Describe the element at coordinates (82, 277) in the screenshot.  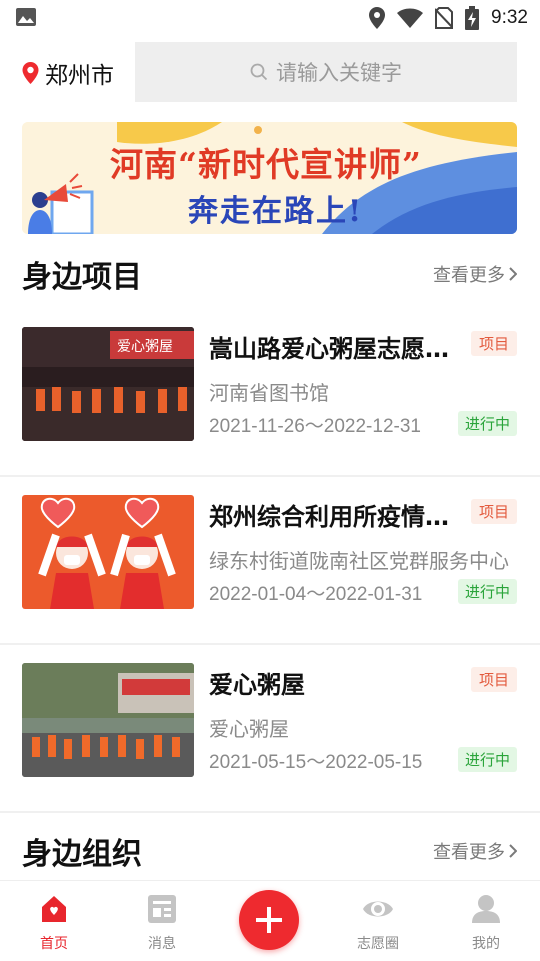
I see `section-title-projects: 身边项目` at that location.